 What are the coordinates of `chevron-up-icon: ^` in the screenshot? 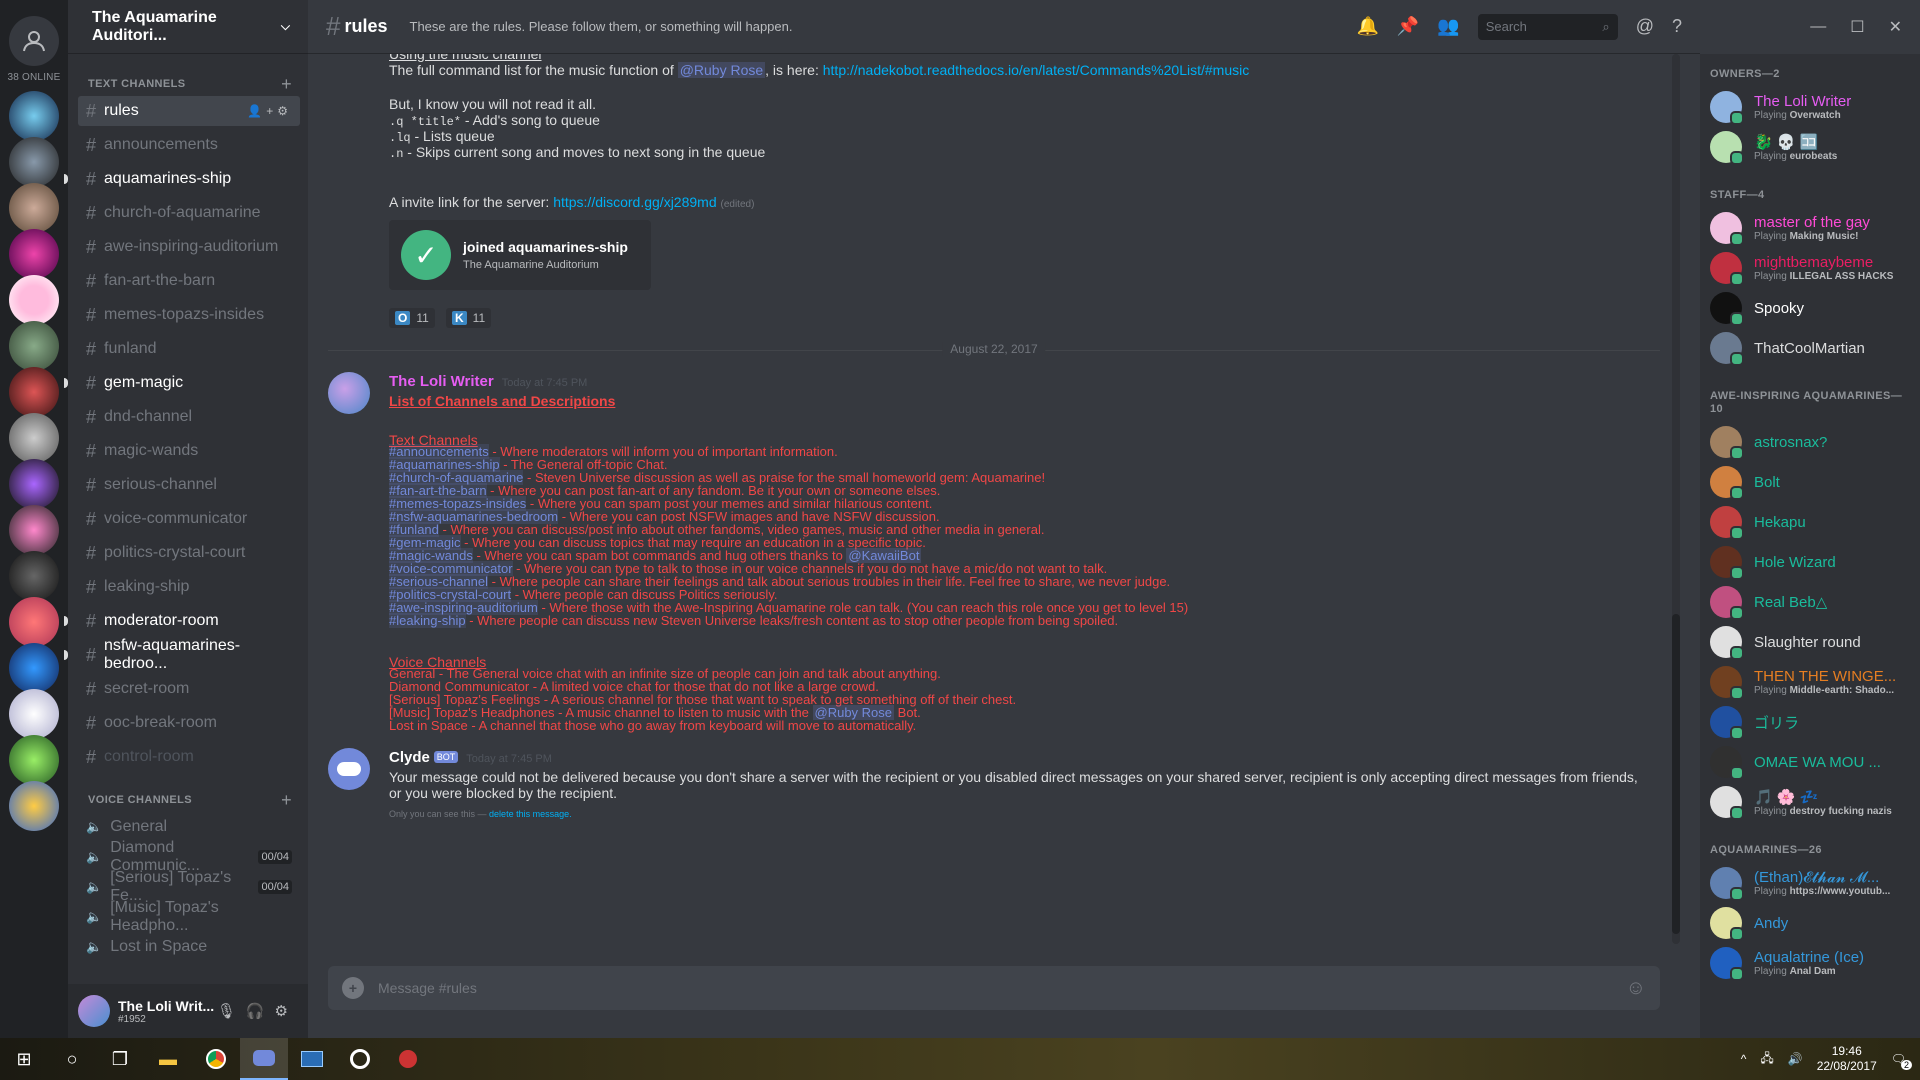 It's located at (1744, 1059).